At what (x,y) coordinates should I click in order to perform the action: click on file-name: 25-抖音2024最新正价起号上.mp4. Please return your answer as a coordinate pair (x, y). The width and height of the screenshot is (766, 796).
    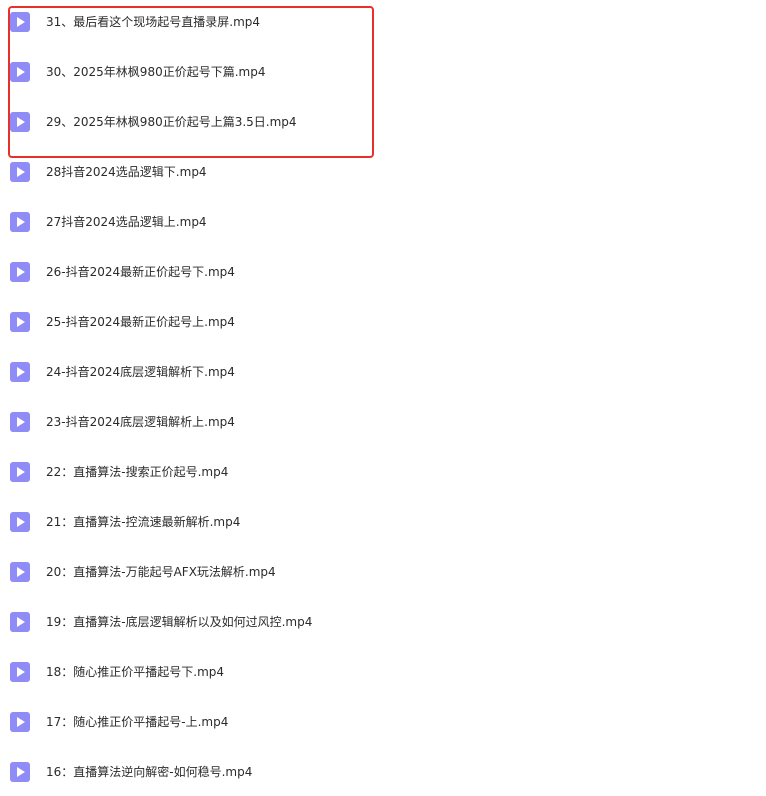
    Looking at the image, I should click on (140, 322).